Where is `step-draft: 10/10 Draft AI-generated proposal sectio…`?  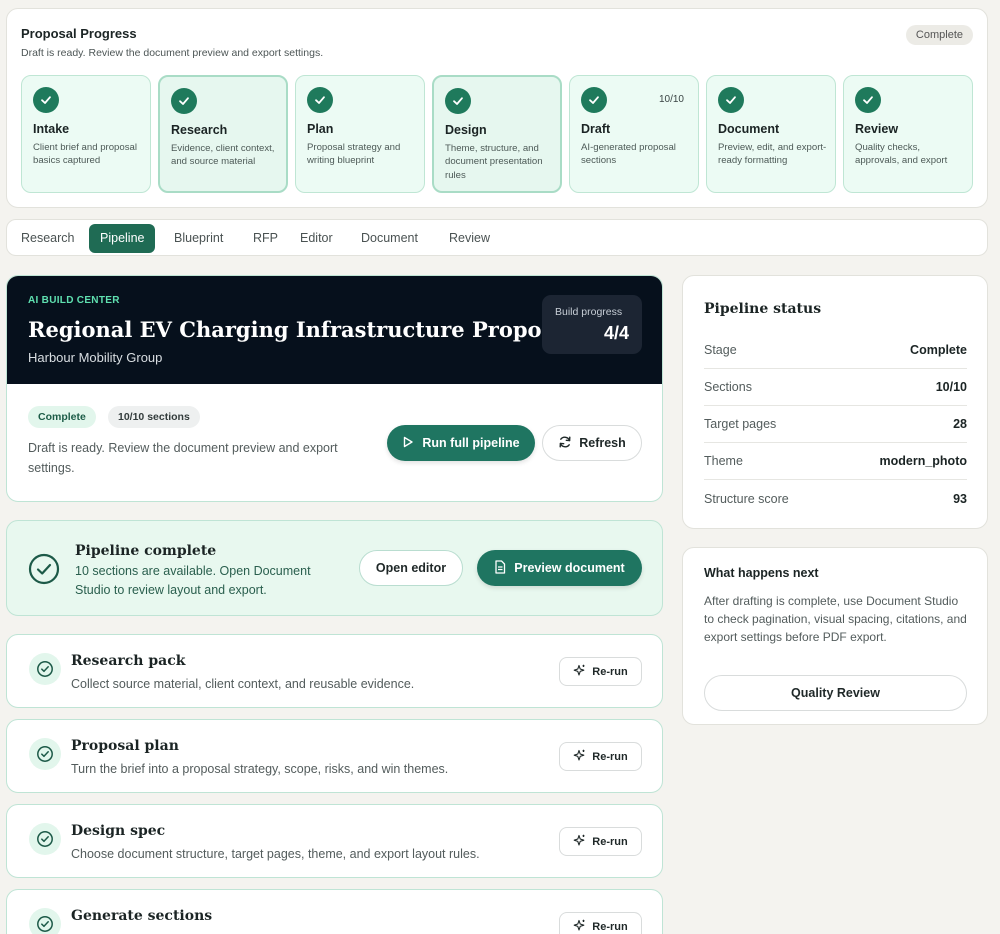
step-draft: 10/10 Draft AI-generated proposal sectio… is located at coordinates (634, 134).